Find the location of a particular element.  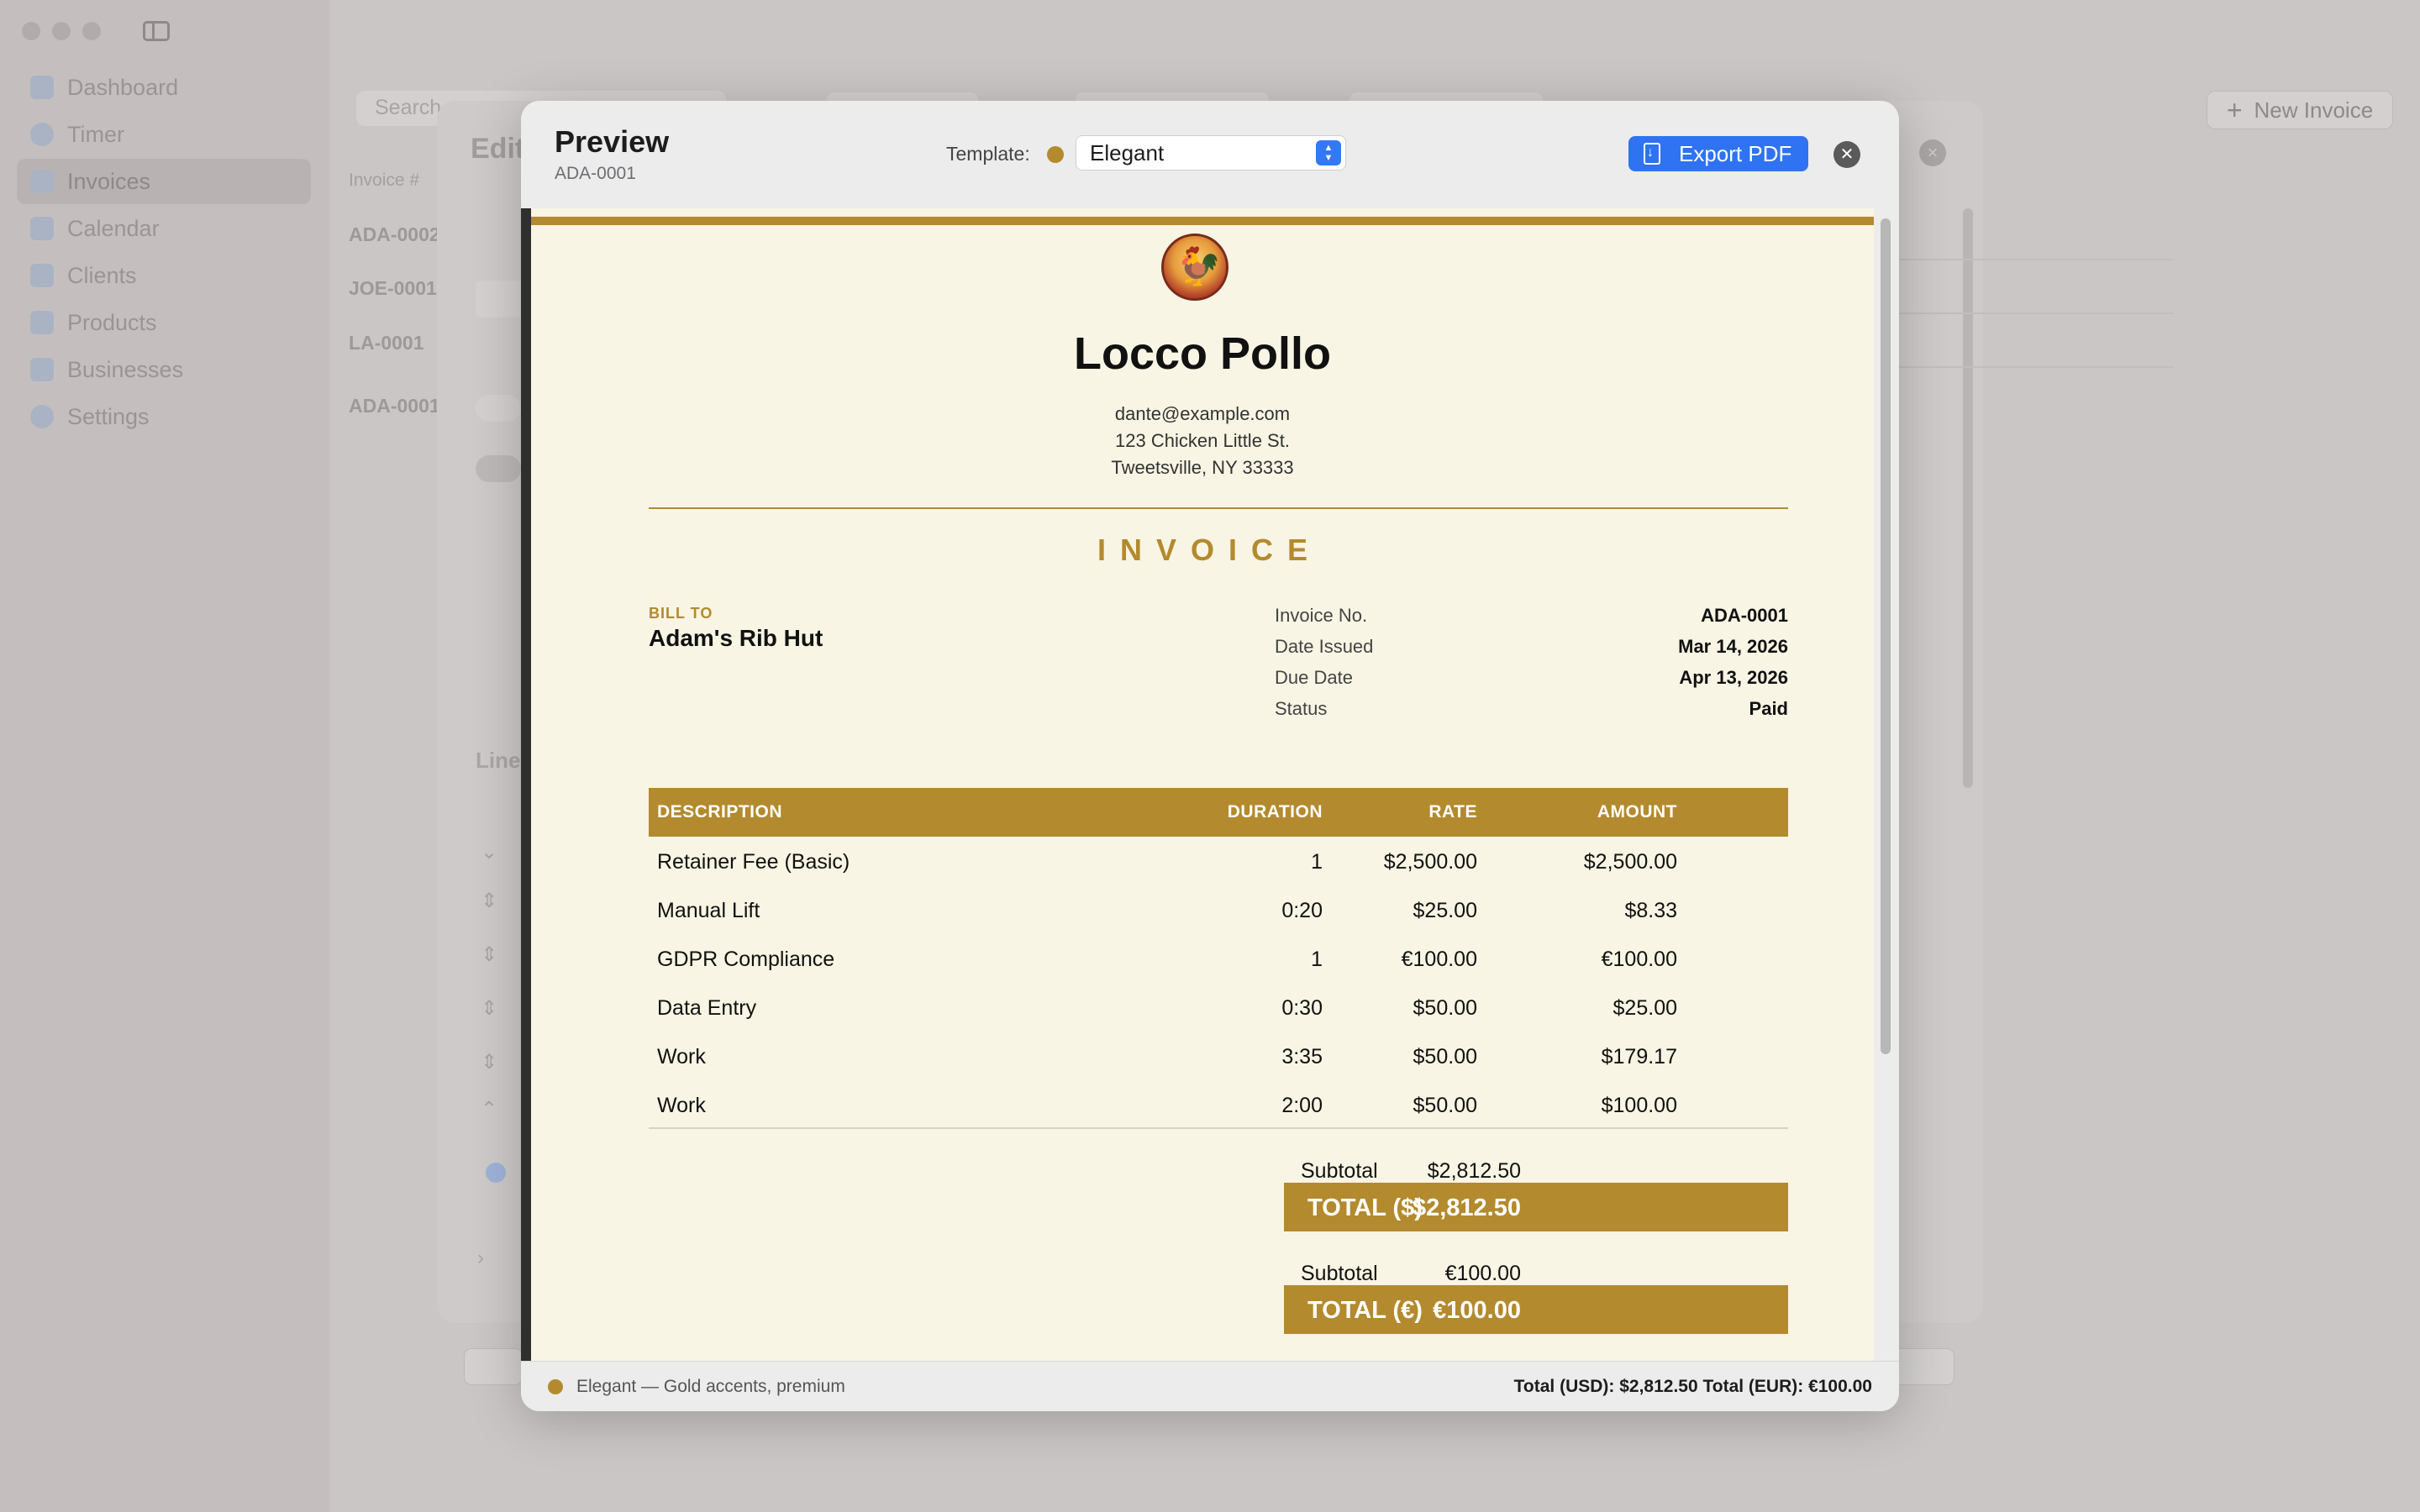

chevron-down-icon: ⌄ is located at coordinates (489, 852).